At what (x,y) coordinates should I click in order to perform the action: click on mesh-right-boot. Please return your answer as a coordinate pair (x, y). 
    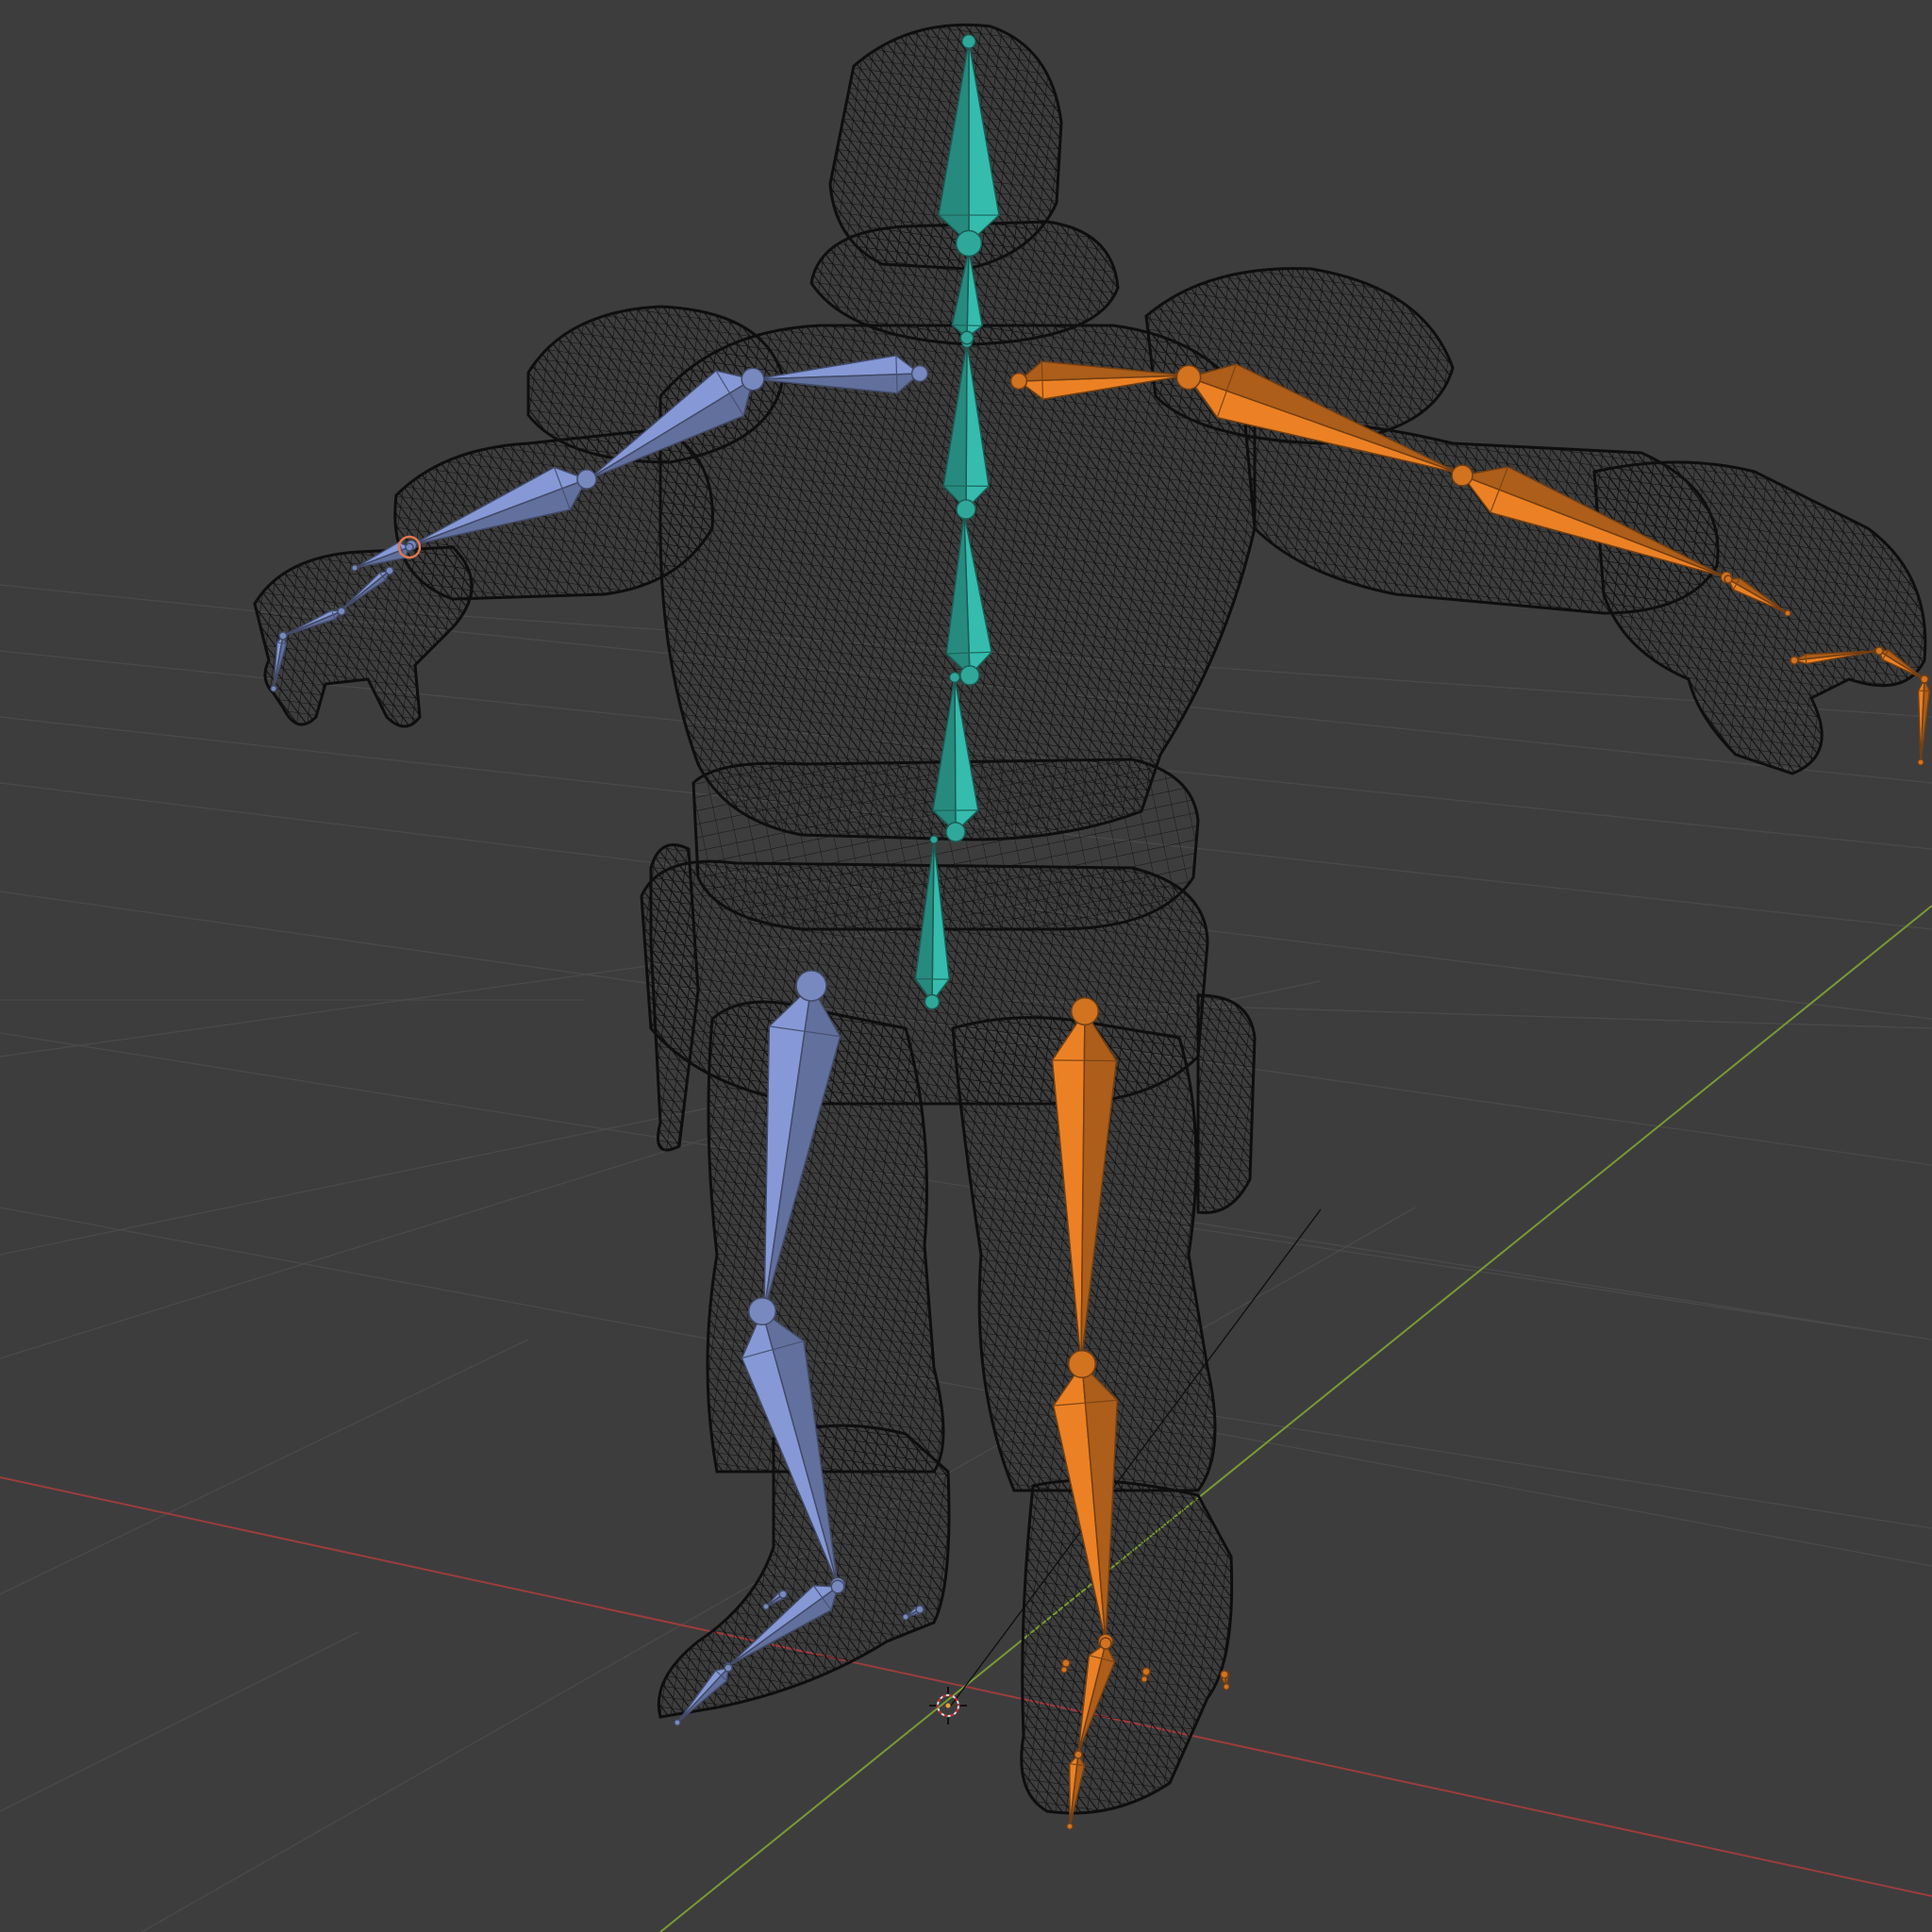
    Looking at the image, I should click on (1127, 1647).